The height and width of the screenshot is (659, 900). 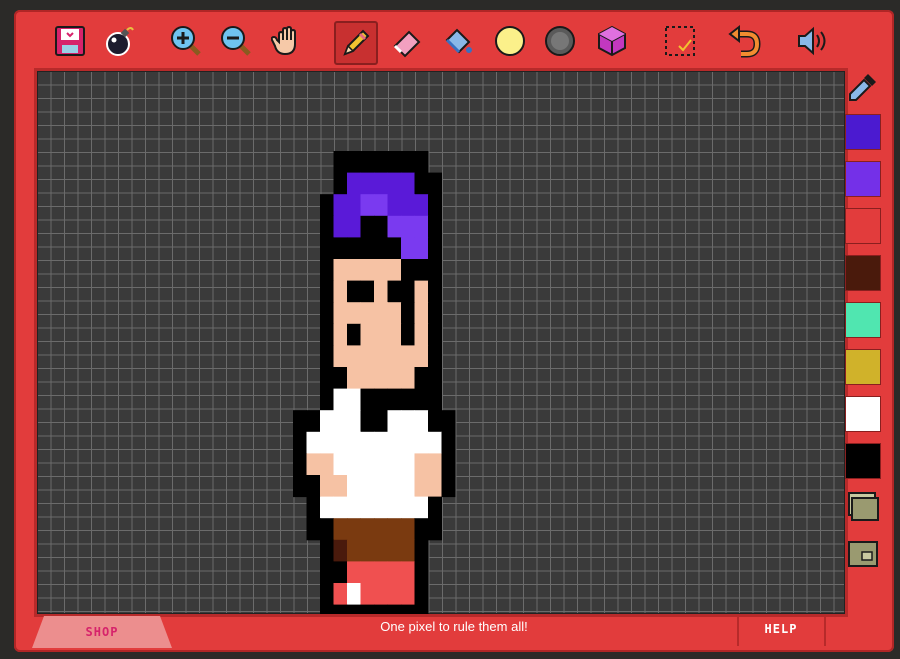 I want to click on eraser-button, so click(x=408, y=41).